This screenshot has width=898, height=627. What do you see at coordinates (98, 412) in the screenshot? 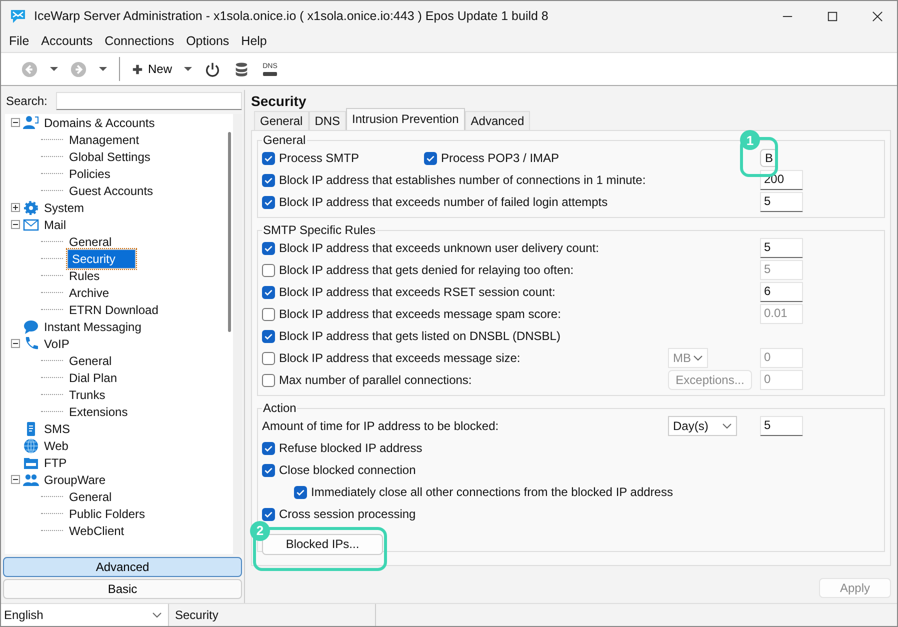
I see `tree-item: Extensions` at bounding box center [98, 412].